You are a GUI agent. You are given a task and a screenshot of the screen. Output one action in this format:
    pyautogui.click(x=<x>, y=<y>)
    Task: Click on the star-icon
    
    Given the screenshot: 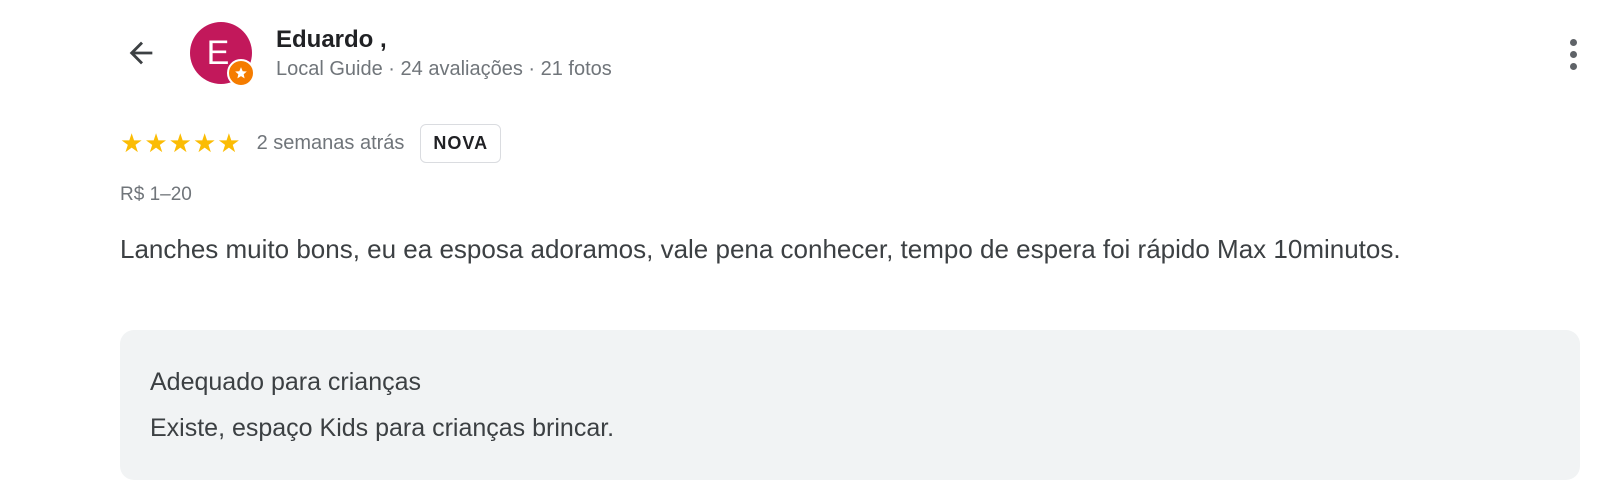 What is the action you would take?
    pyautogui.click(x=241, y=73)
    